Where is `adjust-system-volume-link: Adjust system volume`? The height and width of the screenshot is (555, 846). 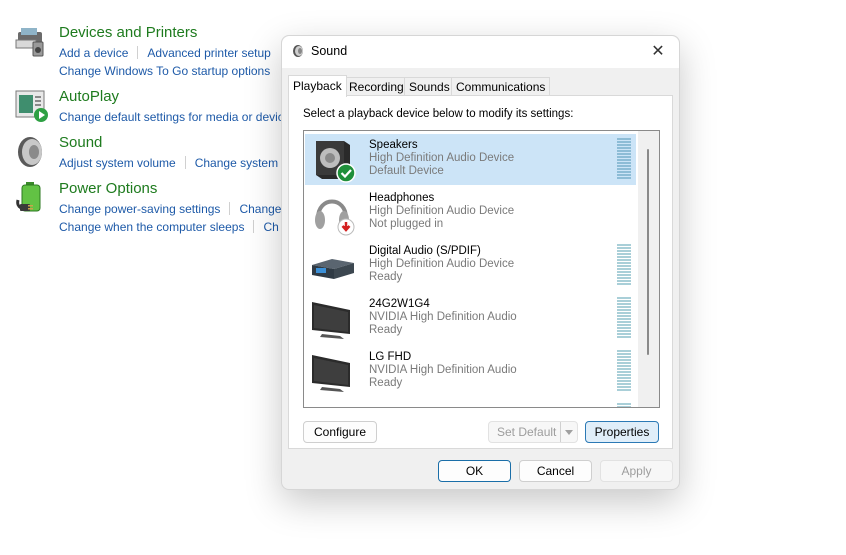
adjust-system-volume-link: Adjust system volume is located at coordinates (117, 163).